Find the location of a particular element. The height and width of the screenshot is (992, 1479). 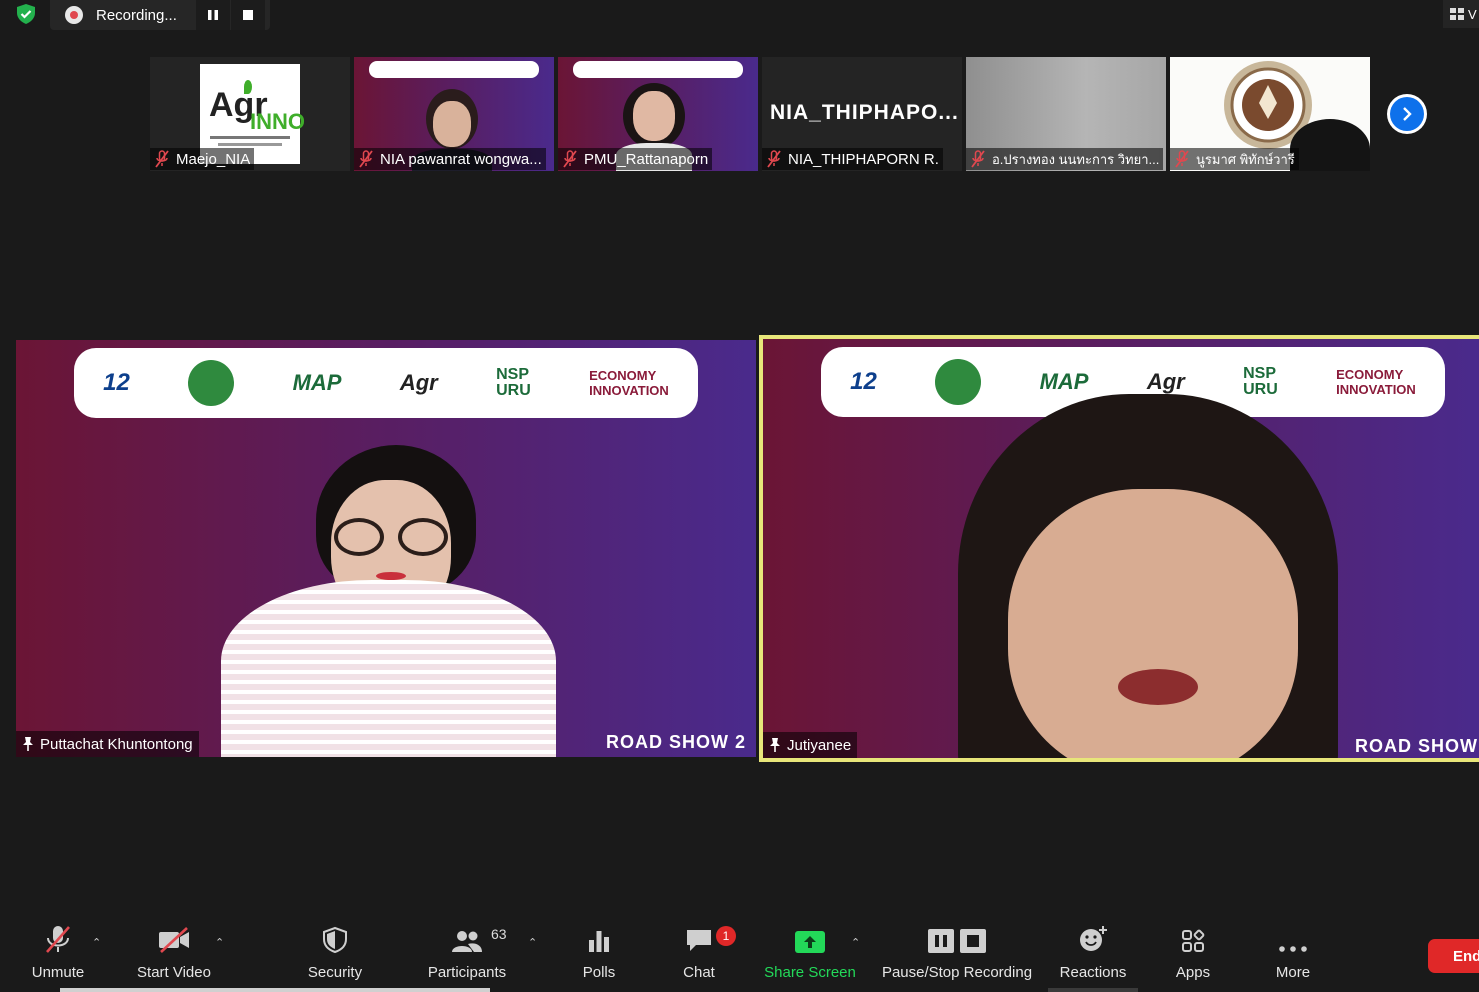

chat-label: Chat is located at coordinates (699, 972).